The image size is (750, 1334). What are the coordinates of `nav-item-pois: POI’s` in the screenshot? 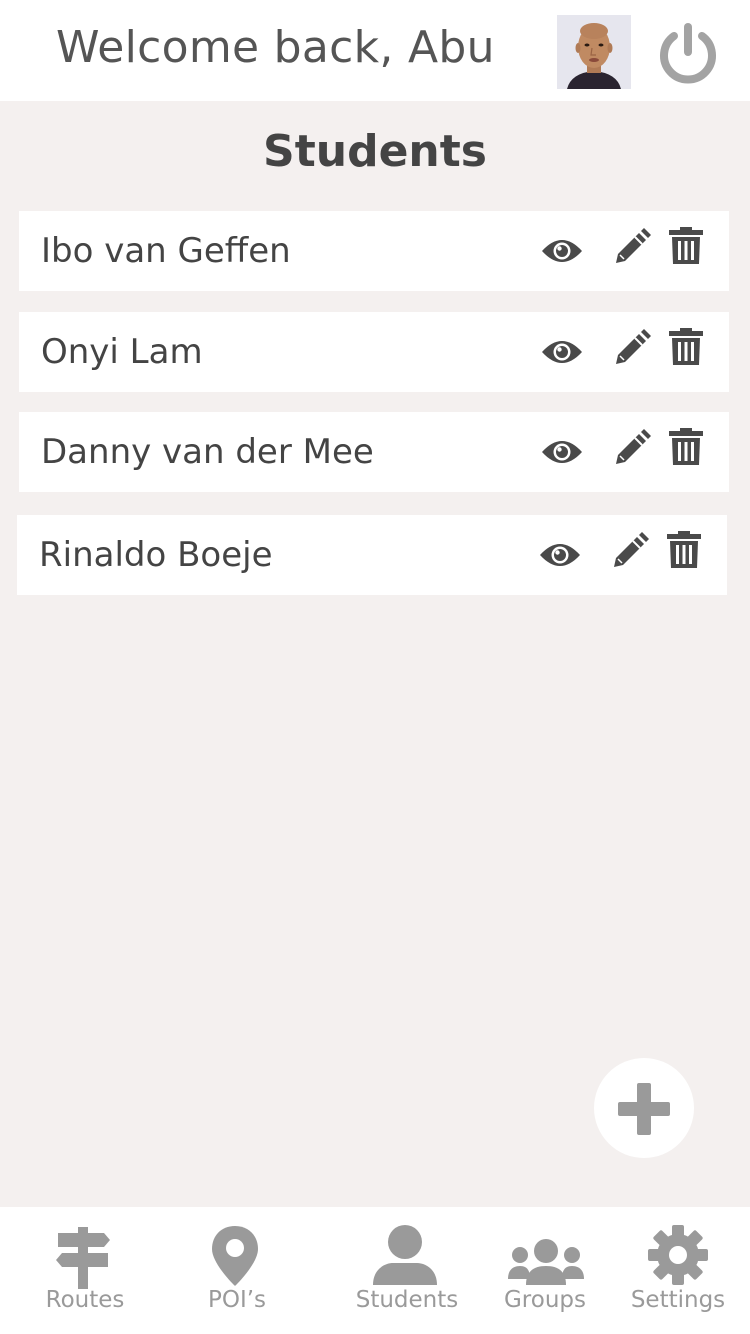 It's located at (237, 1270).